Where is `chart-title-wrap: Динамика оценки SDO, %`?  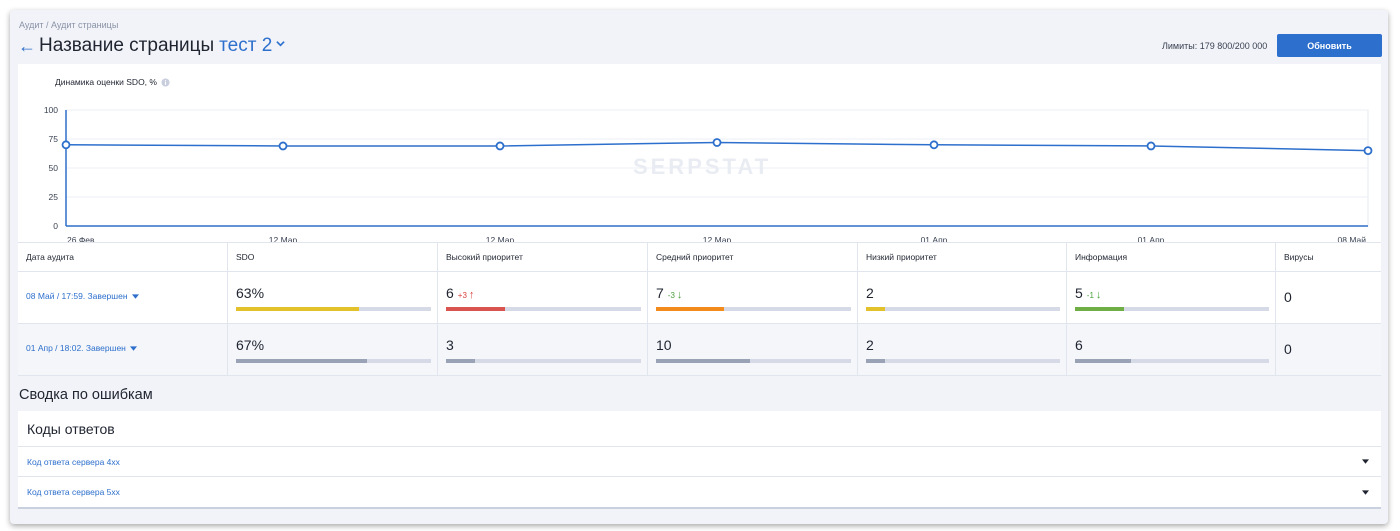
chart-title-wrap: Динамика оценки SDO, % is located at coordinates (112, 82).